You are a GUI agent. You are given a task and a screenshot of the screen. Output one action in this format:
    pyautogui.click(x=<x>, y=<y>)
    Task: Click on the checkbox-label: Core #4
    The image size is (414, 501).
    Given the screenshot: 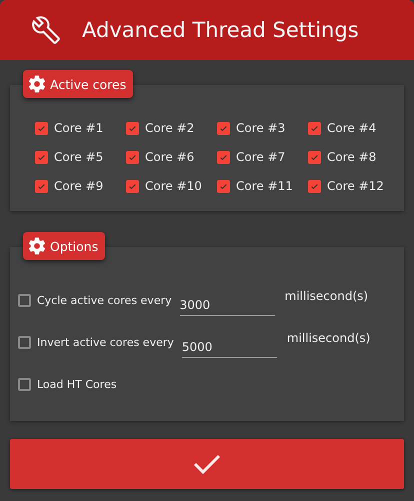 What is the action you would take?
    pyautogui.click(x=351, y=128)
    